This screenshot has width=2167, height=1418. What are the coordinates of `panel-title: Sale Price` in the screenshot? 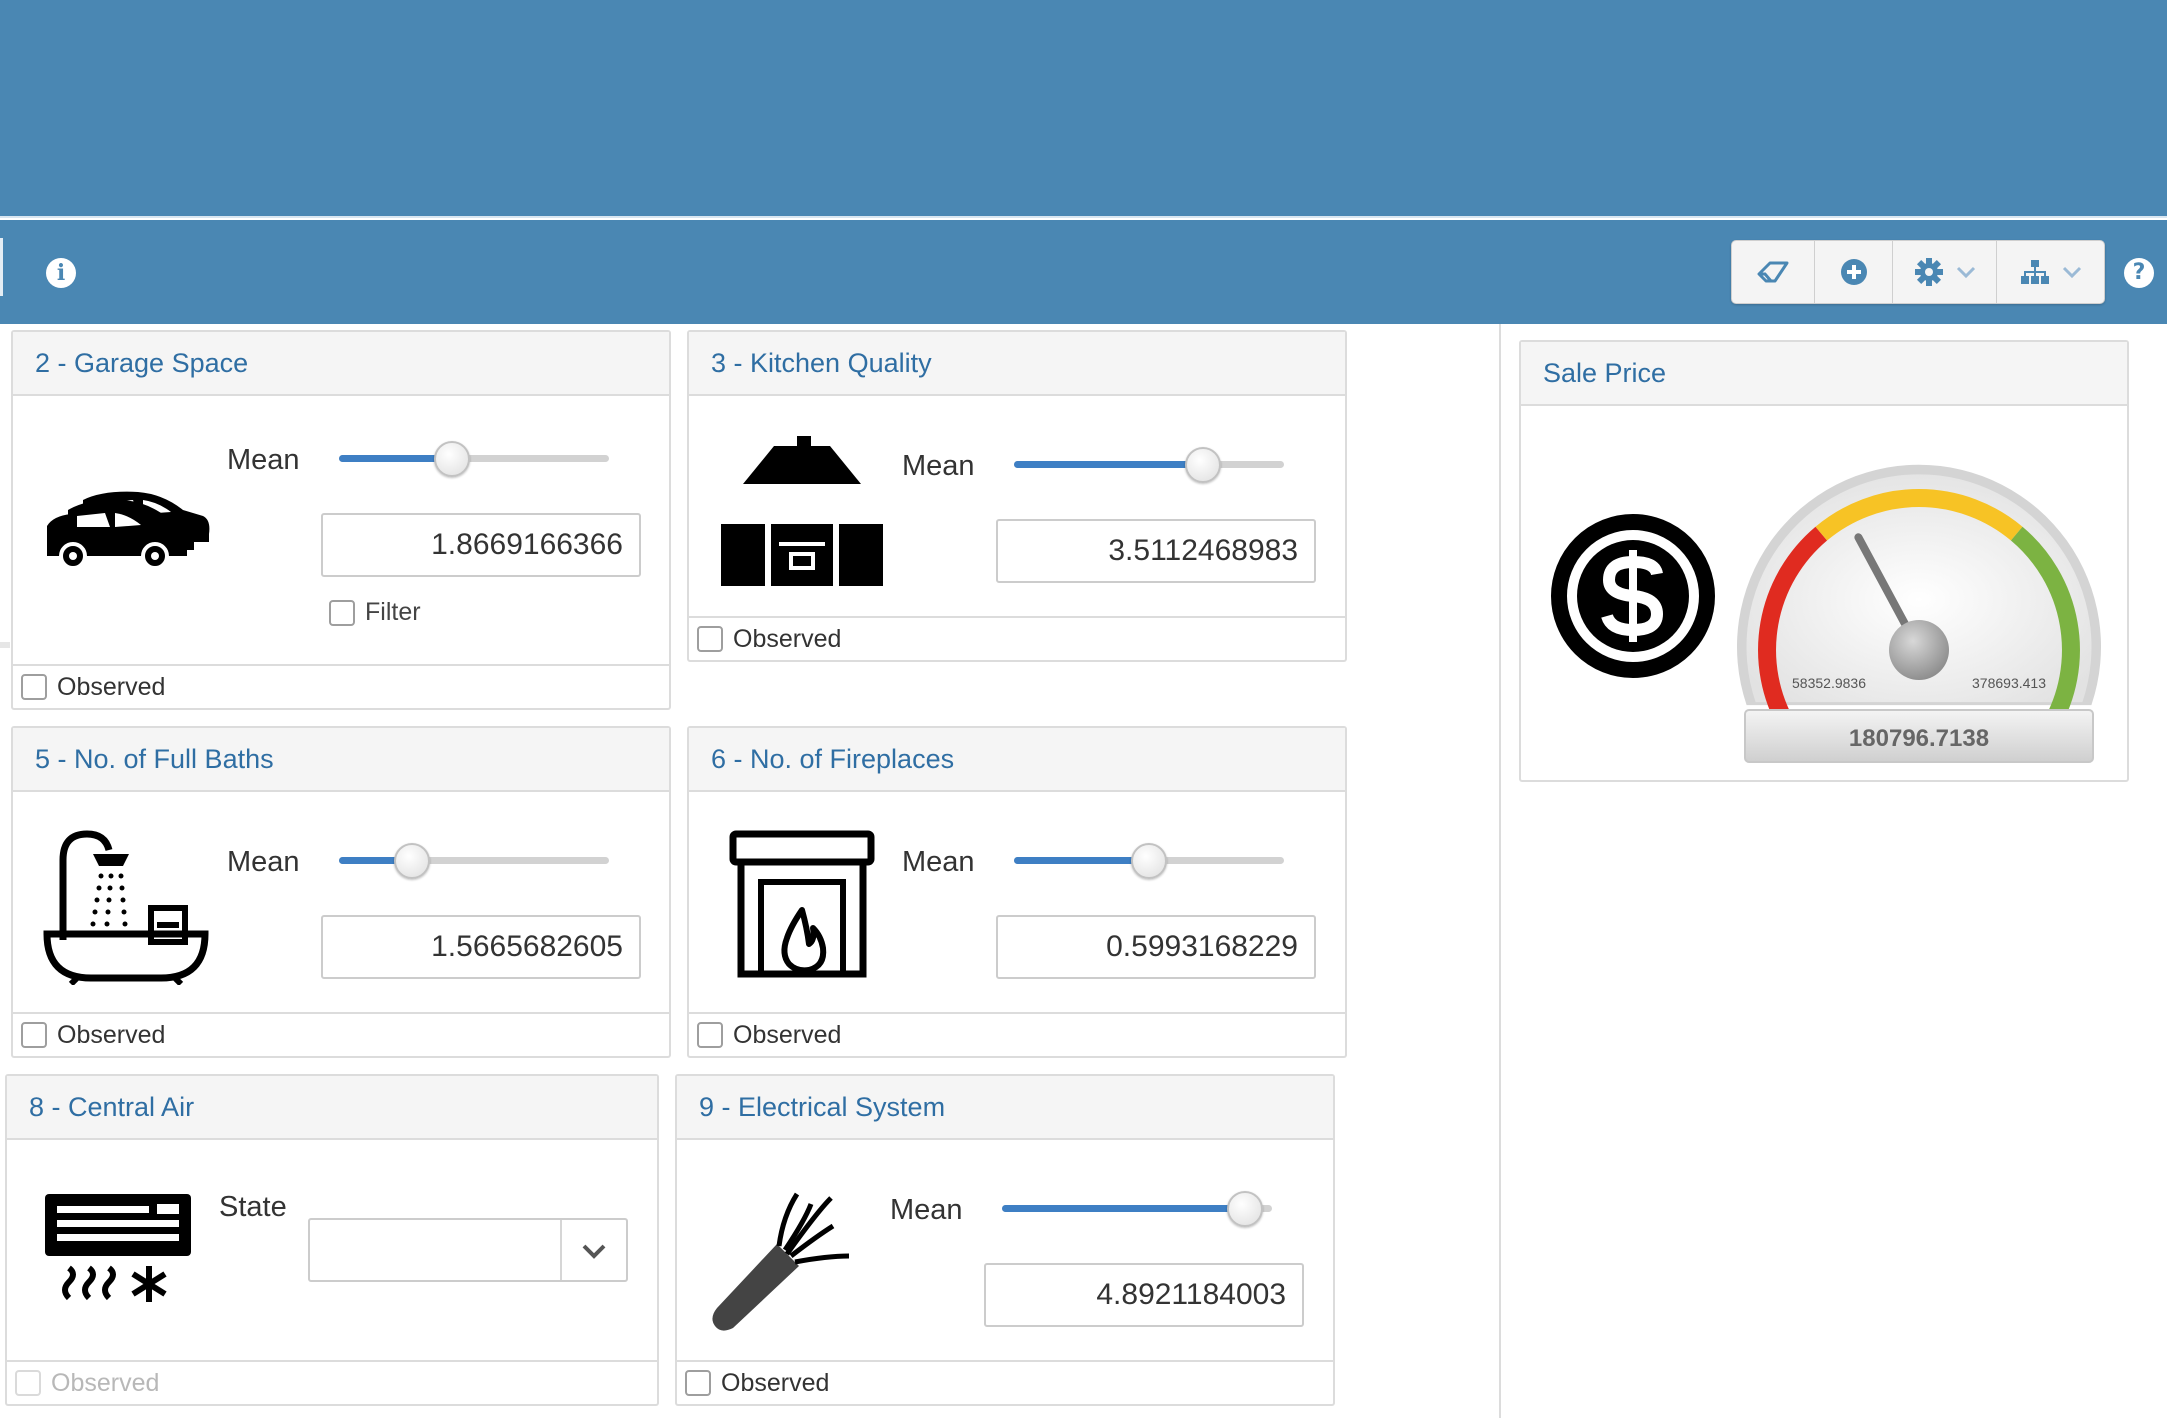 It's located at (1824, 374).